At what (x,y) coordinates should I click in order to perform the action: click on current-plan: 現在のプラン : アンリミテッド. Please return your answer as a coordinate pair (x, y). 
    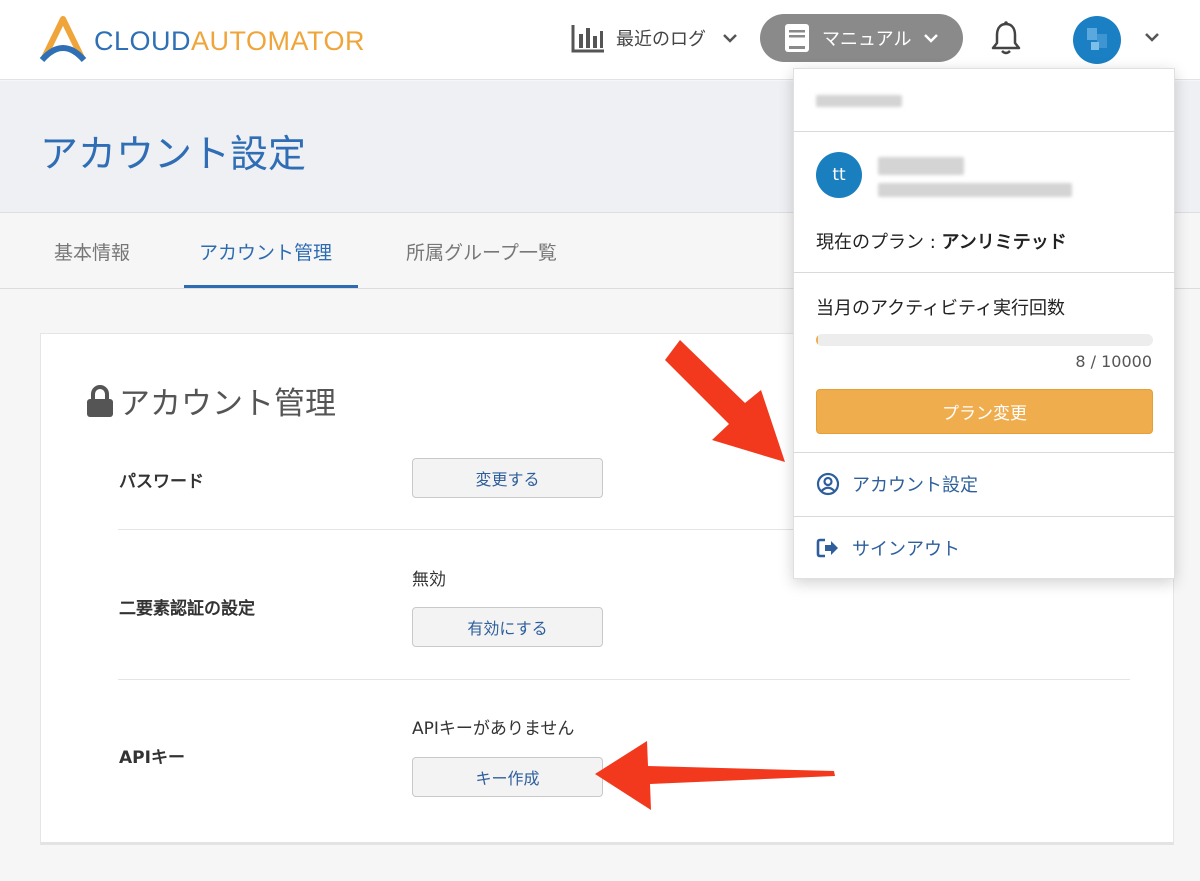
    Looking at the image, I should click on (941, 241).